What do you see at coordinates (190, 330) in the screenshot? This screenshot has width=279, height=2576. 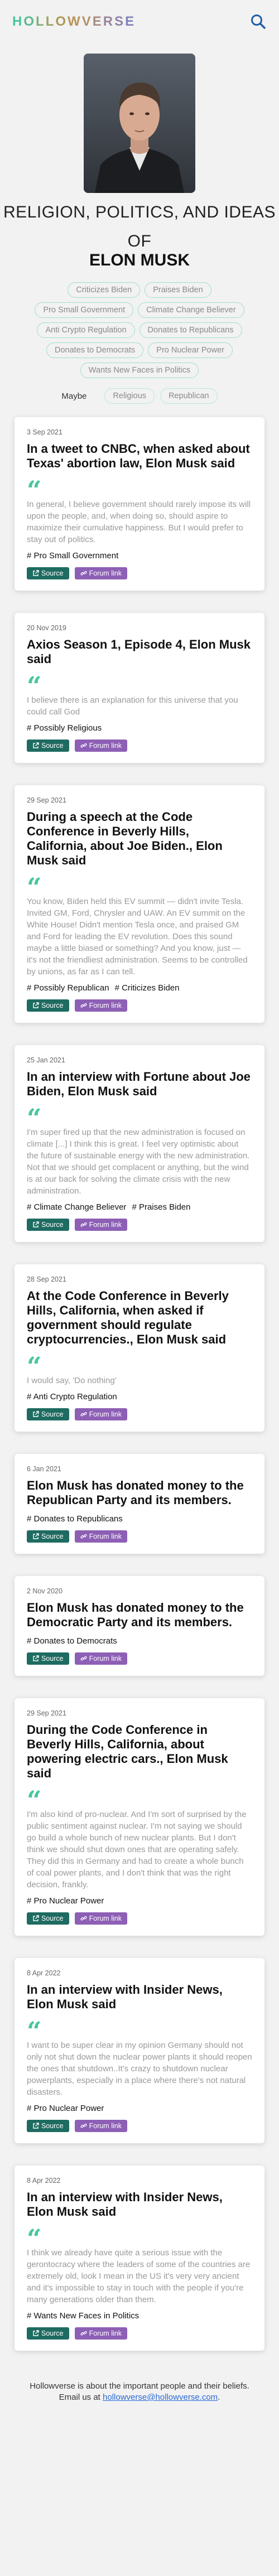 I see `topic-pill: Donates to Republicans` at bounding box center [190, 330].